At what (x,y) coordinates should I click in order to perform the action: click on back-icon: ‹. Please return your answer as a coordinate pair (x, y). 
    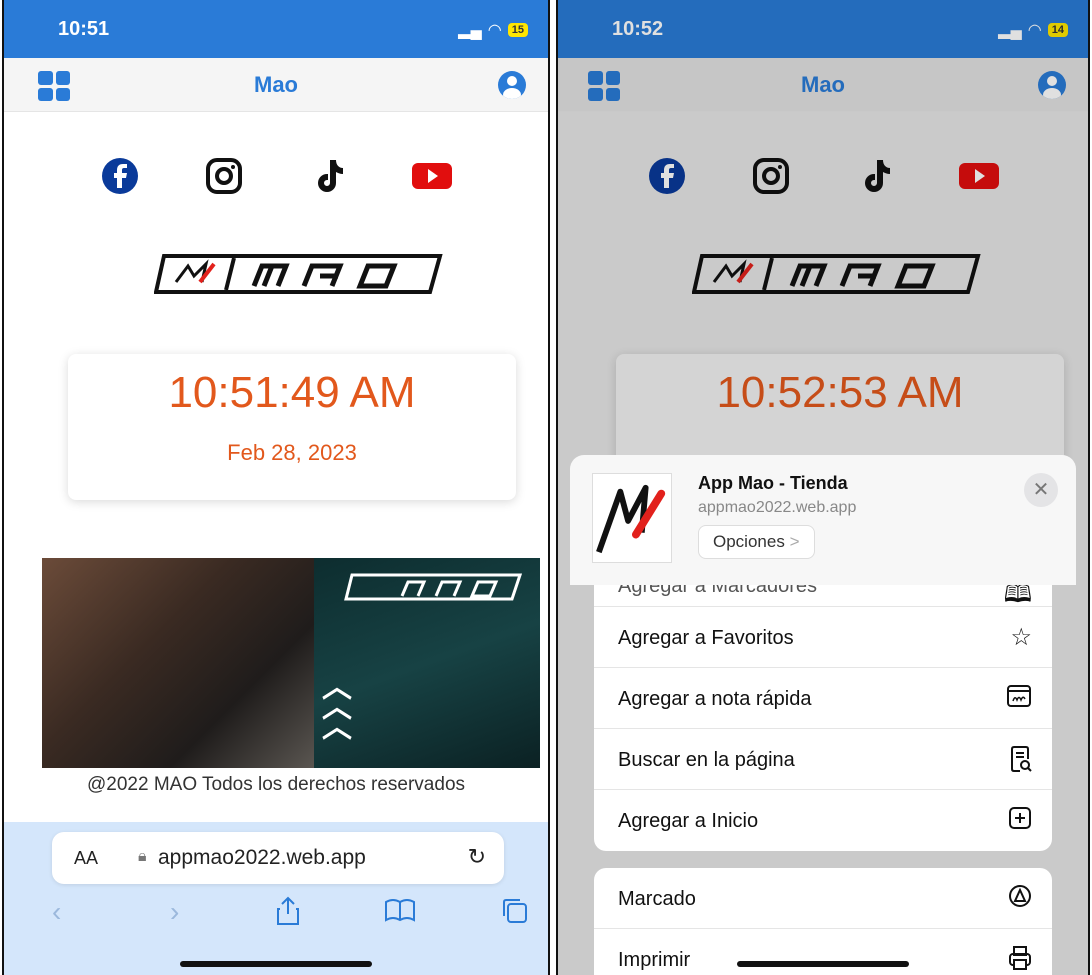
    Looking at the image, I should click on (56, 912).